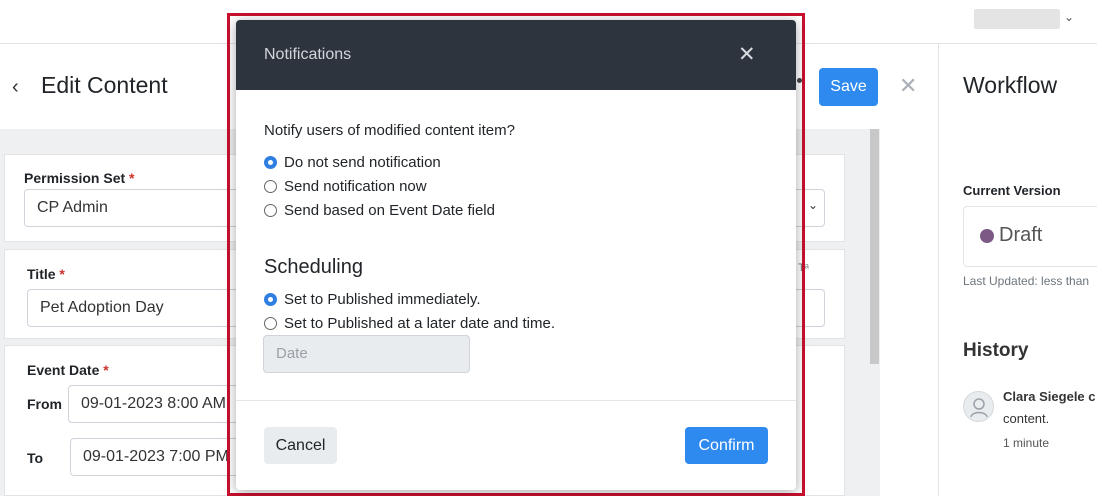 This screenshot has width=1097, height=496. I want to click on cancel-button: Cancel, so click(300, 445).